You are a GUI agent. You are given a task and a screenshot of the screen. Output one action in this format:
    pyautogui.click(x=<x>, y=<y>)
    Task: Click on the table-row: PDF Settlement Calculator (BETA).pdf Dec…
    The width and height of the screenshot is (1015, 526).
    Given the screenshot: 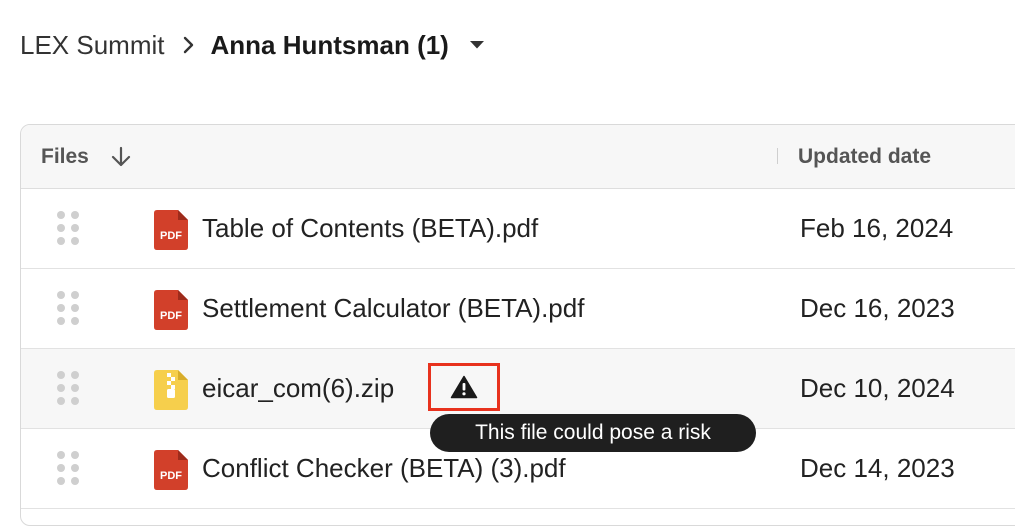 What is the action you would take?
    pyautogui.click(x=518, y=309)
    